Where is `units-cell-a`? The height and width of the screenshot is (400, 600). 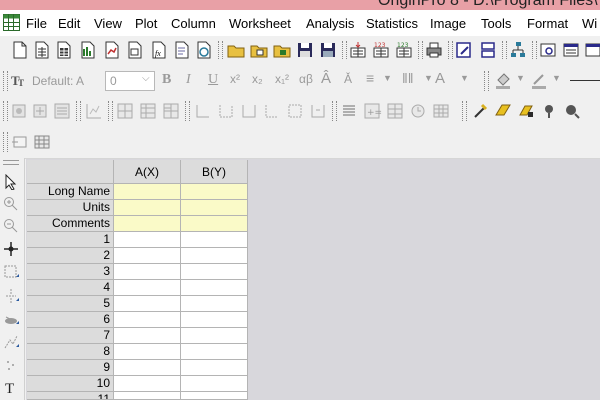
units-cell-a is located at coordinates (147, 208).